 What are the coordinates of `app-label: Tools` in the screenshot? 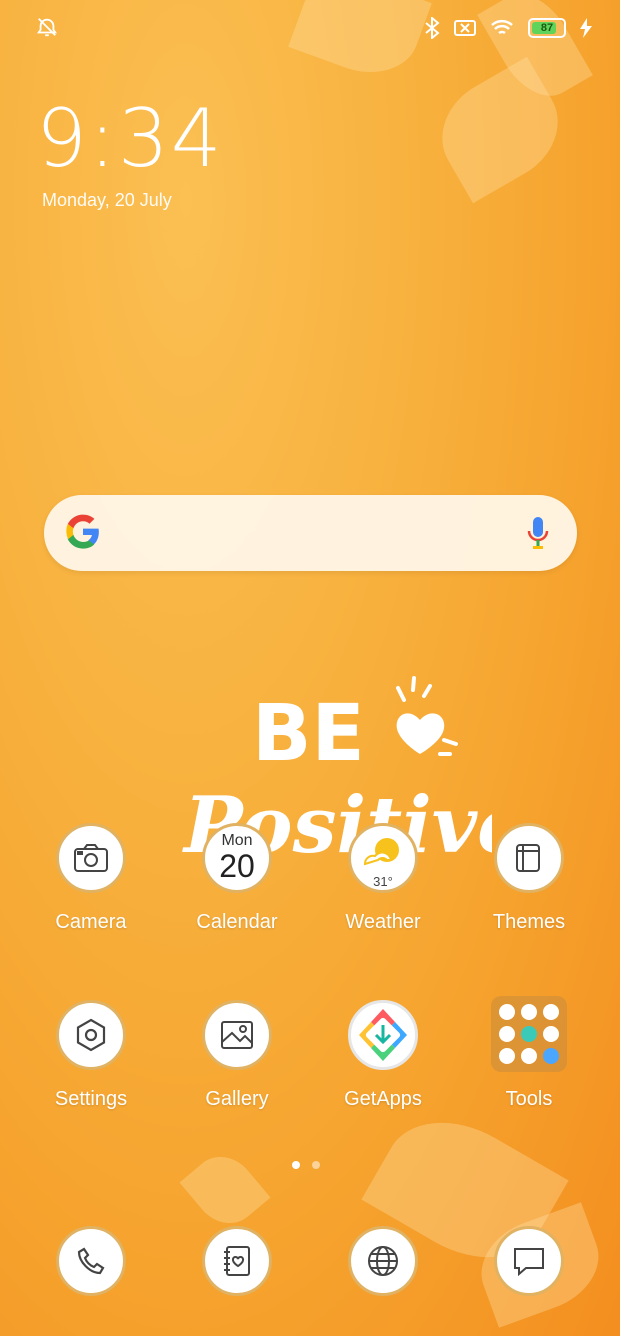 It's located at (529, 1099).